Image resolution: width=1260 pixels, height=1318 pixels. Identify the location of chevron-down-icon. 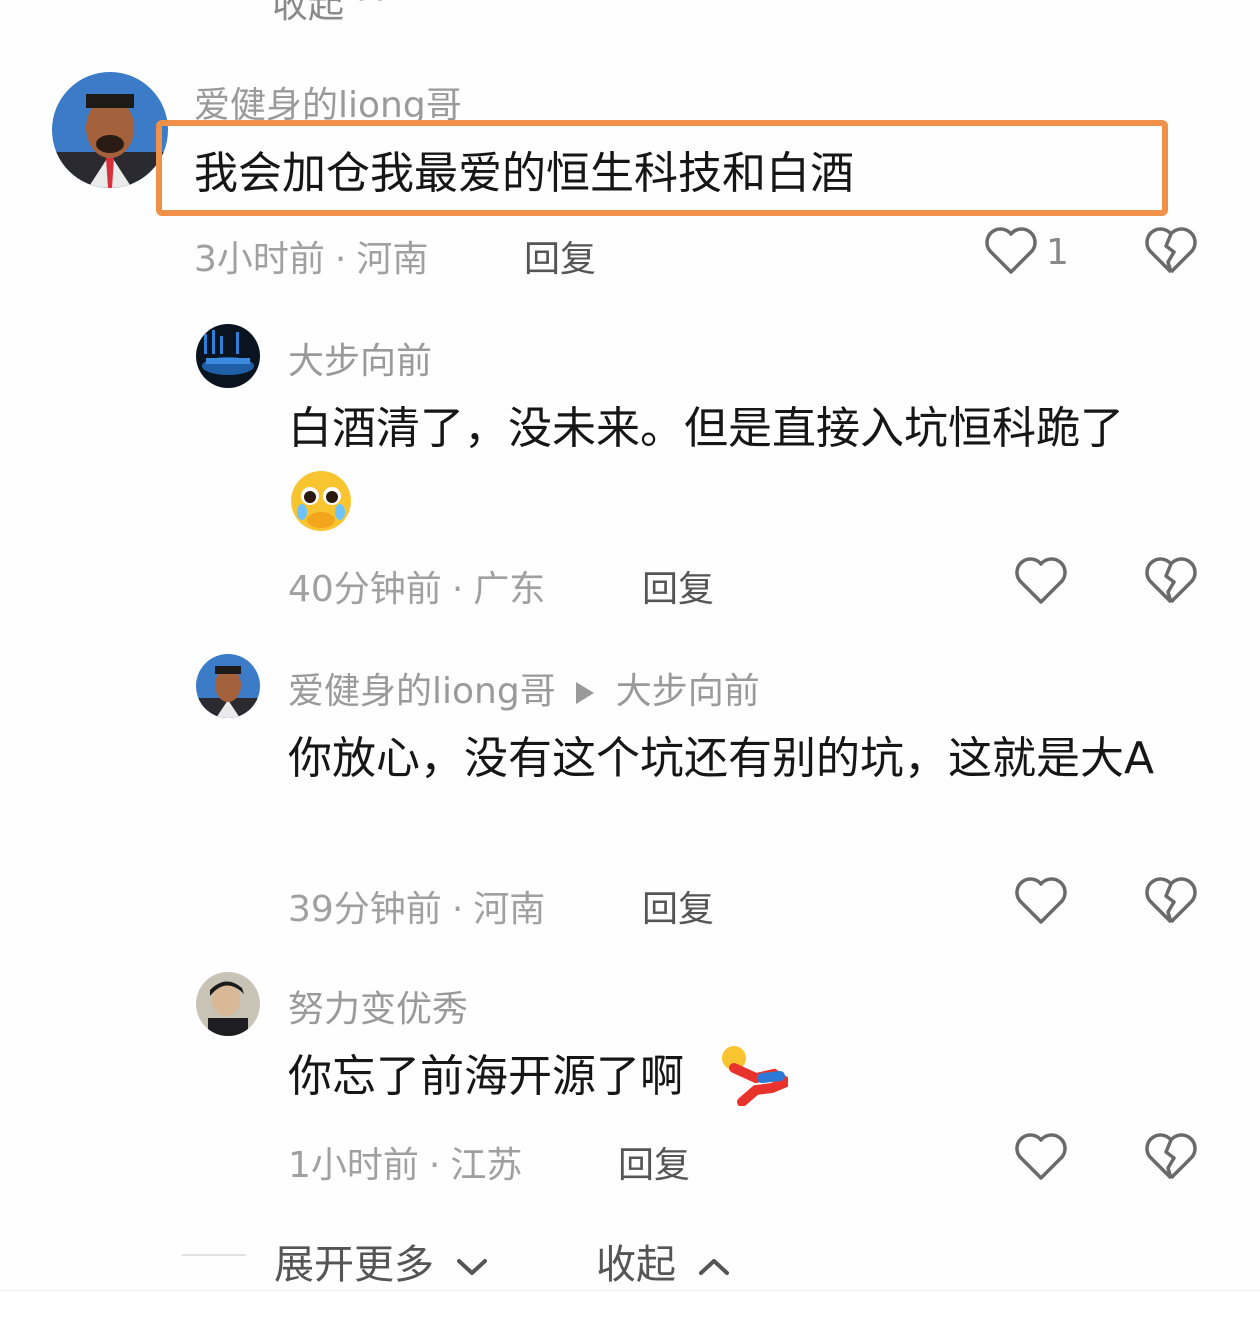
(471, 1267).